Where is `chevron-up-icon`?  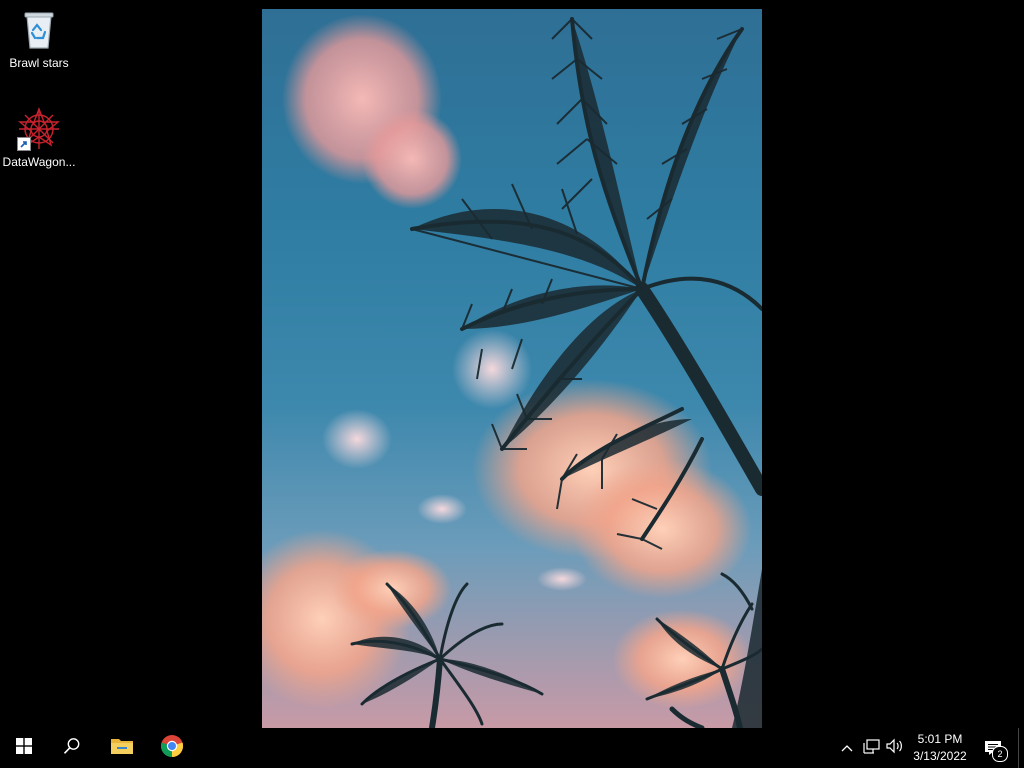 chevron-up-icon is located at coordinates (847, 748).